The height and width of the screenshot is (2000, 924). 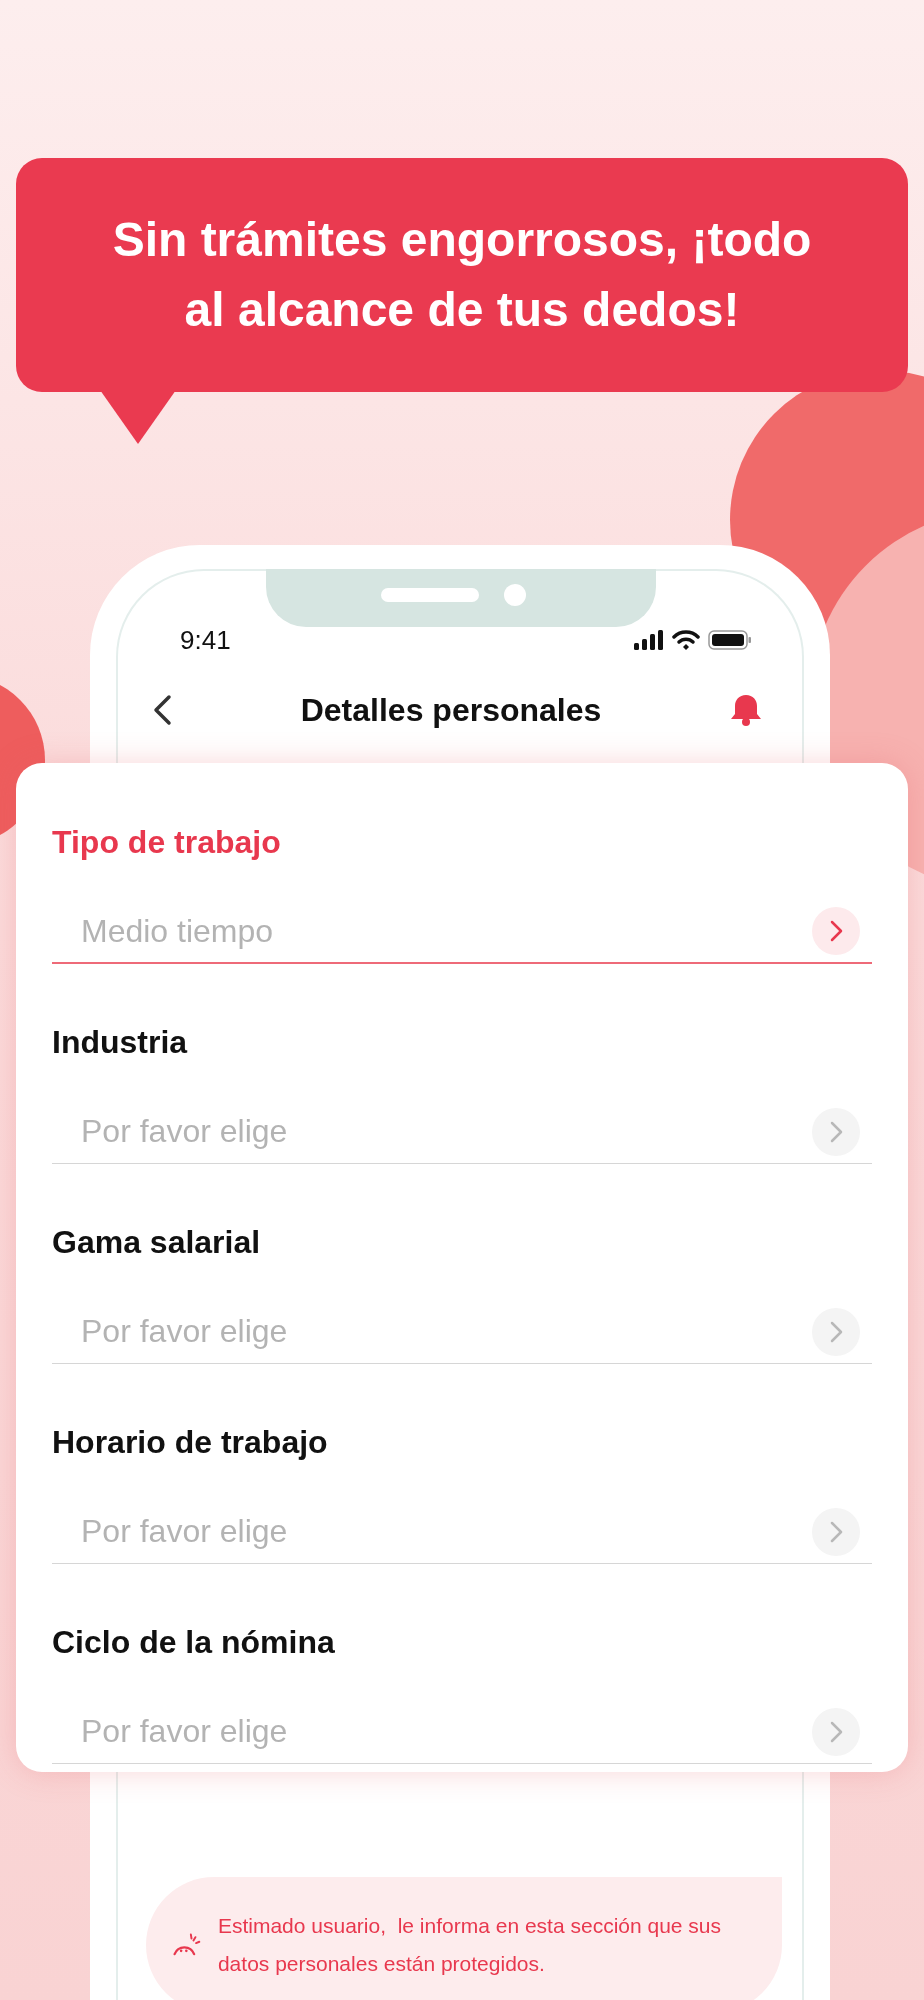 I want to click on back-icon, so click(x=162, y=710).